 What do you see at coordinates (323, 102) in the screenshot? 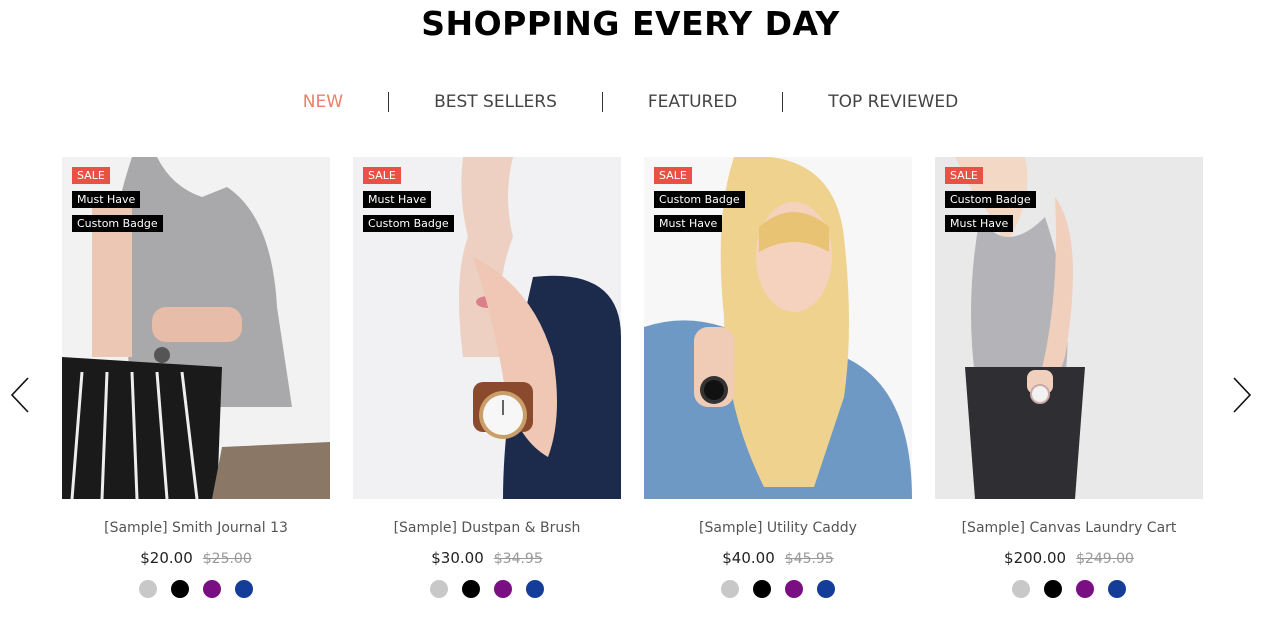
I see `tab-new: NEW` at bounding box center [323, 102].